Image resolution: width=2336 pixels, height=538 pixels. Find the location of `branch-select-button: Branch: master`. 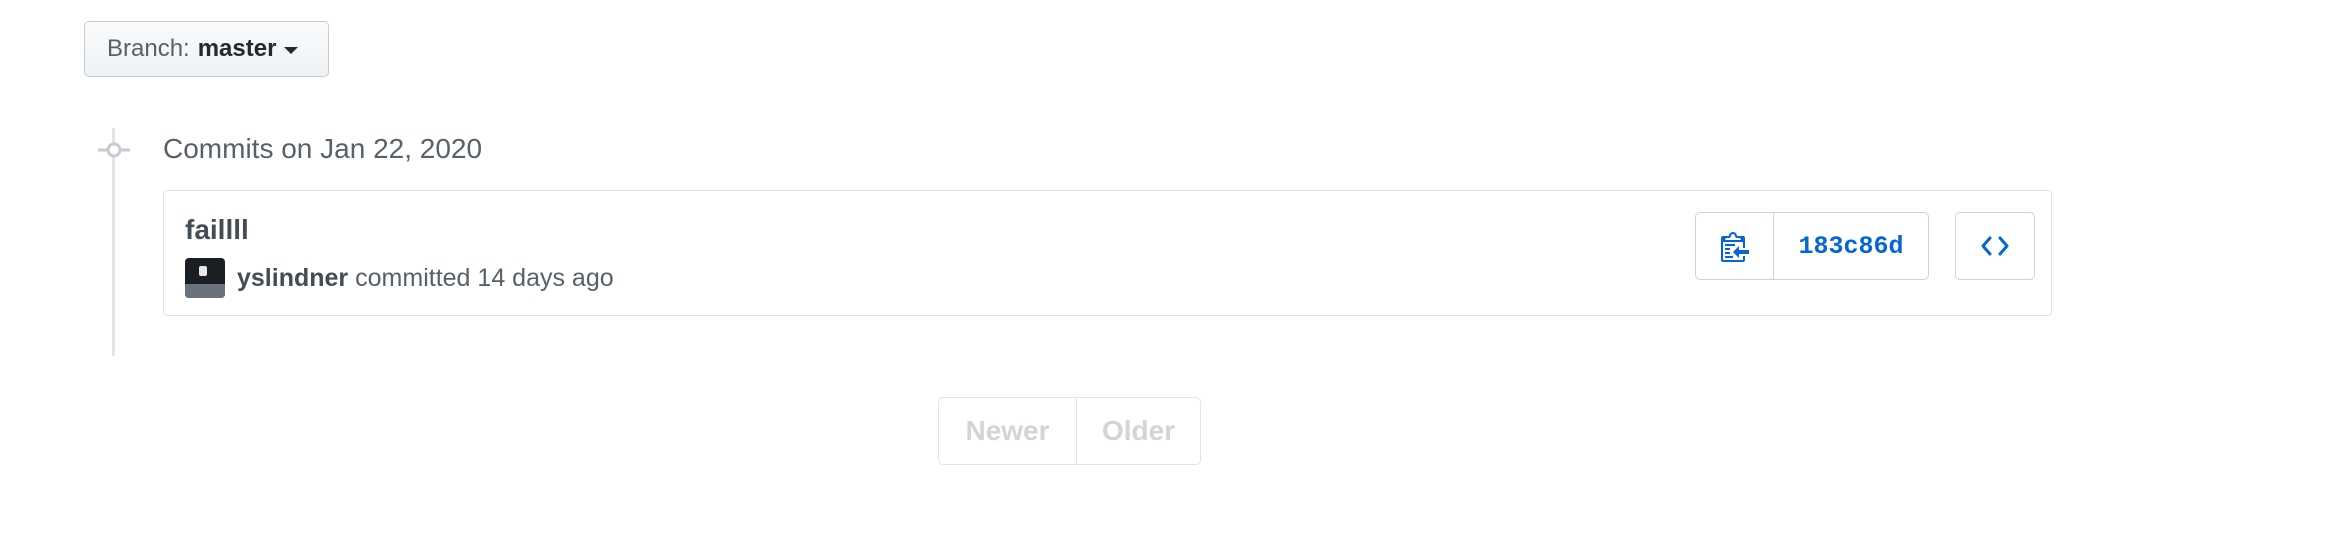

branch-select-button: Branch: master is located at coordinates (206, 49).